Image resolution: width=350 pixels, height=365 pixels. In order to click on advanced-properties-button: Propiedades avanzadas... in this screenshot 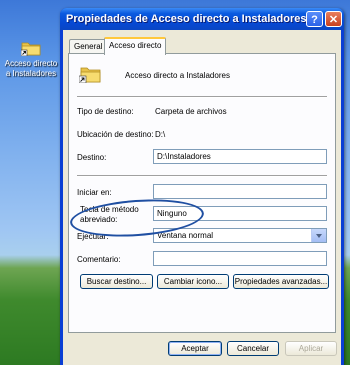, I will do `click(281, 281)`.